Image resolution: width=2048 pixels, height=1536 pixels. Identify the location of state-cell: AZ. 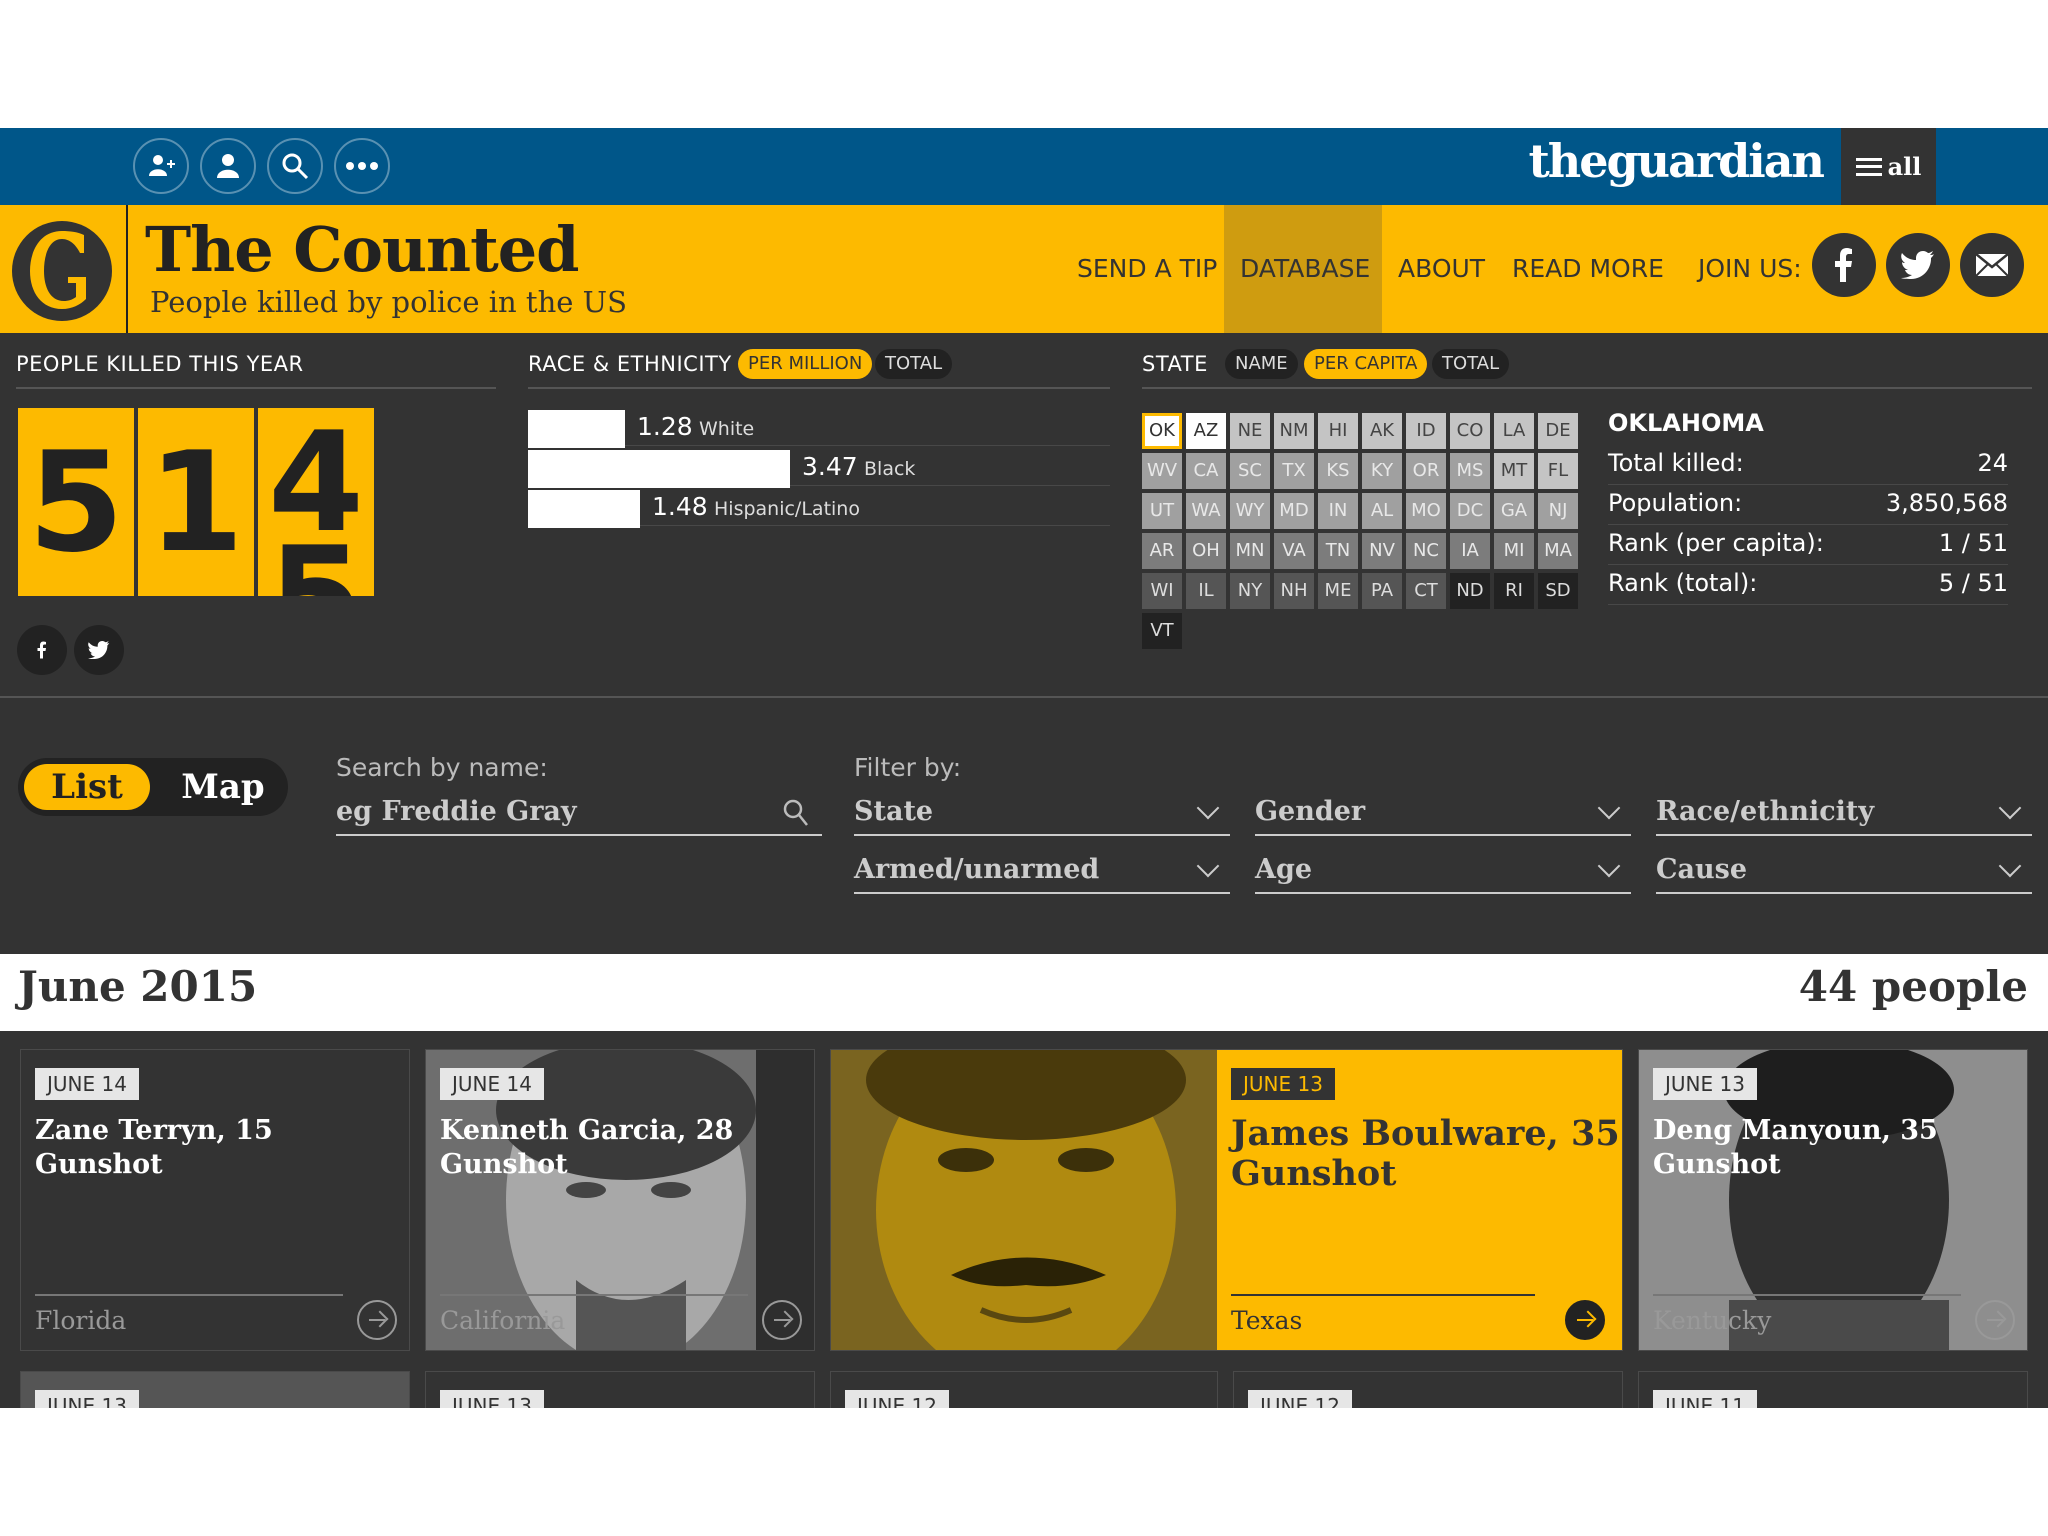
(1206, 431).